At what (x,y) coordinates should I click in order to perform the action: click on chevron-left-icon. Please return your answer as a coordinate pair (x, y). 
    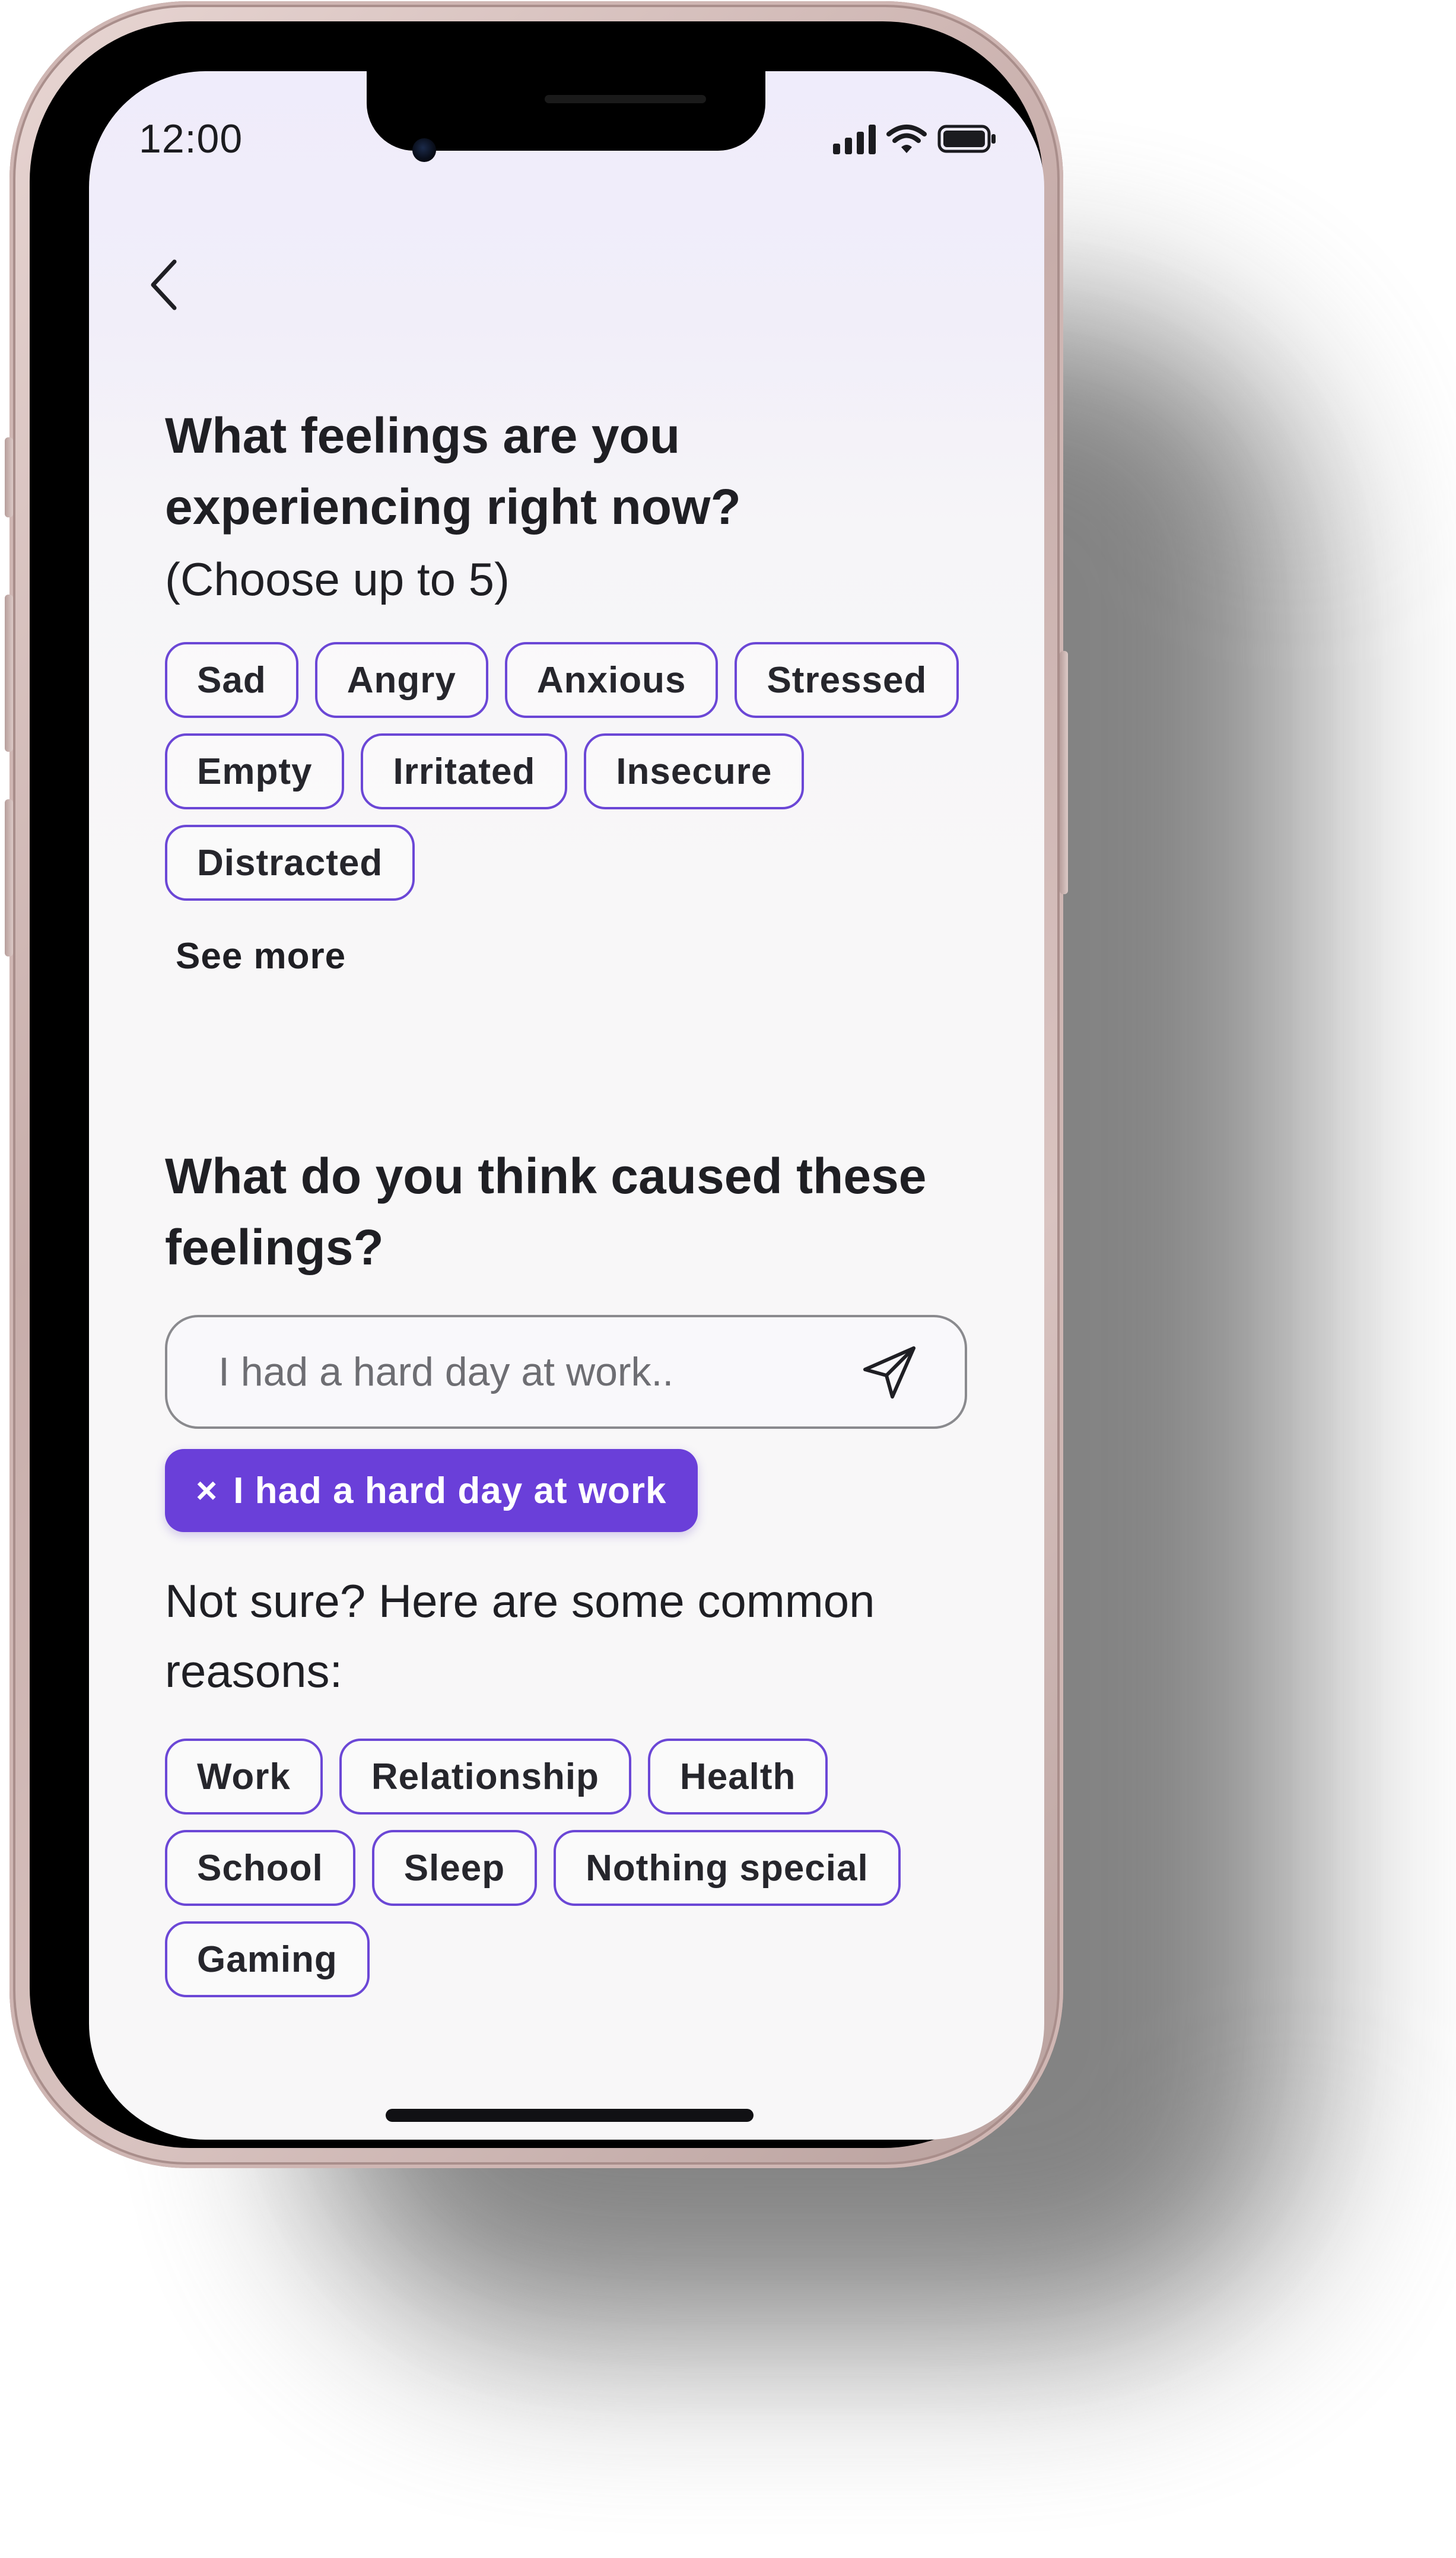
    Looking at the image, I should click on (164, 284).